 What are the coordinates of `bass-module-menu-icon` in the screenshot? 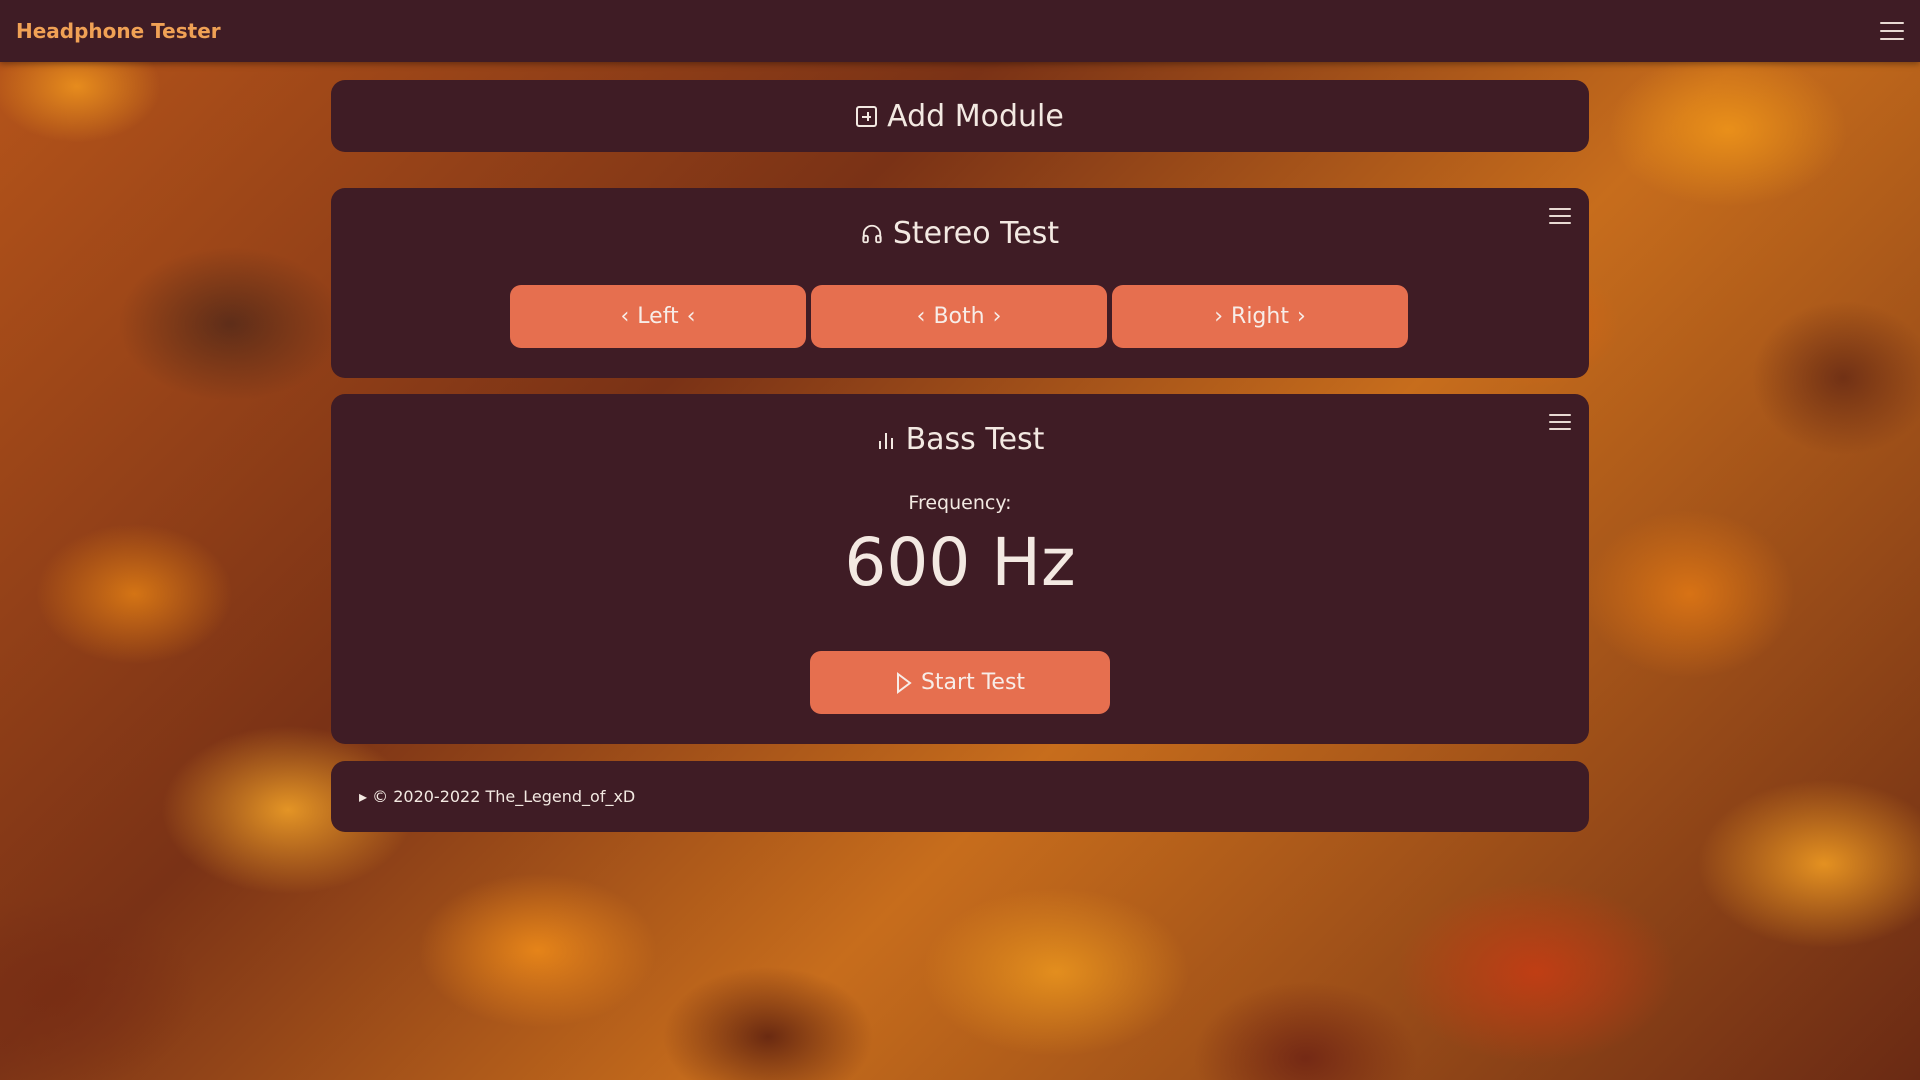 It's located at (1560, 422).